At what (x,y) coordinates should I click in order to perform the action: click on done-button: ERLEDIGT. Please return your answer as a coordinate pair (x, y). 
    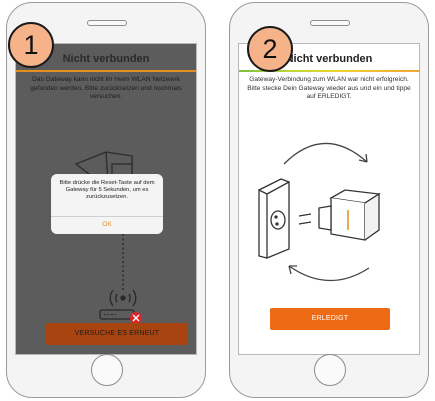
    Looking at the image, I should click on (330, 319).